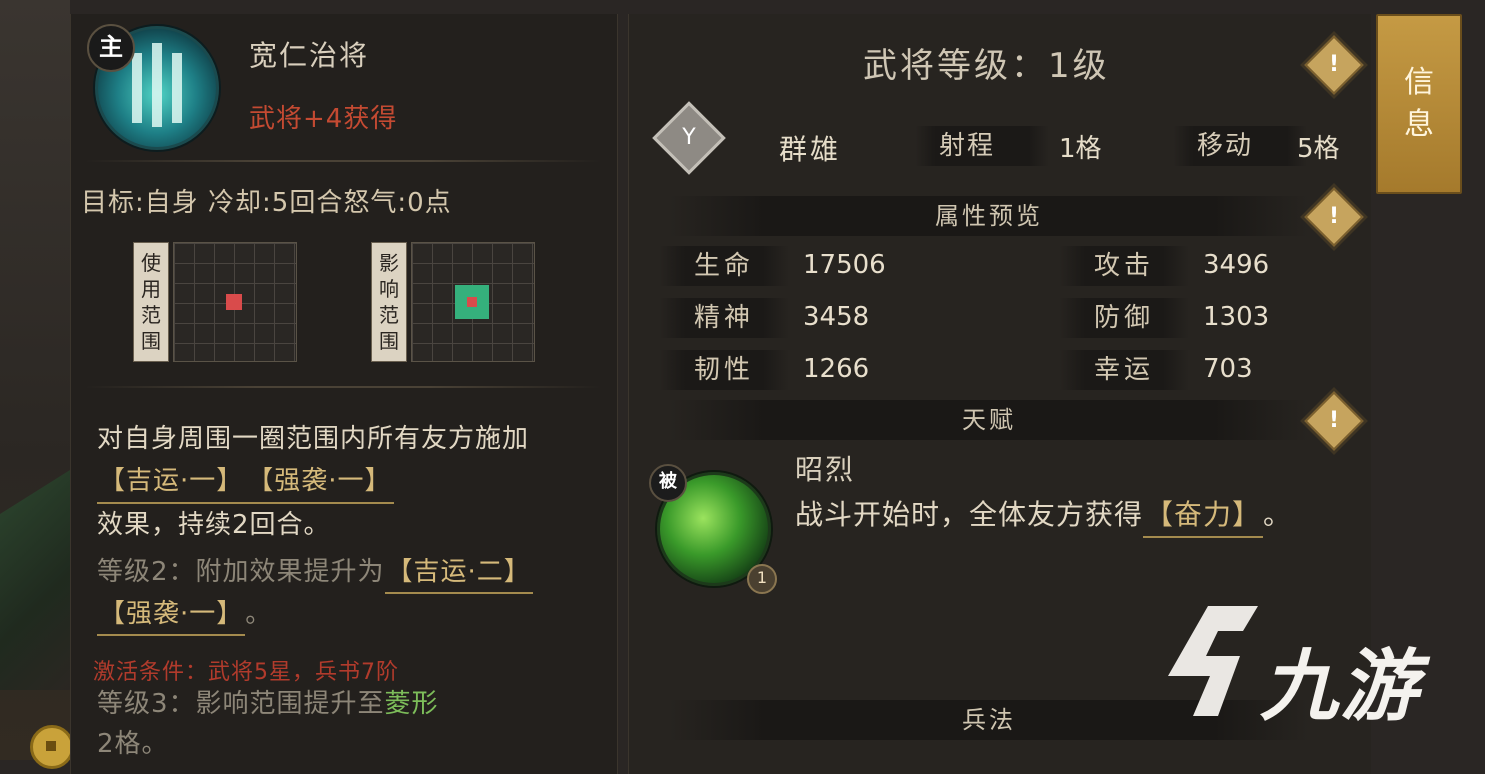 This screenshot has height=774, width=1485. Describe the element at coordinates (458, 573) in the screenshot. I see `buff-tag: 【吉运·二】` at that location.